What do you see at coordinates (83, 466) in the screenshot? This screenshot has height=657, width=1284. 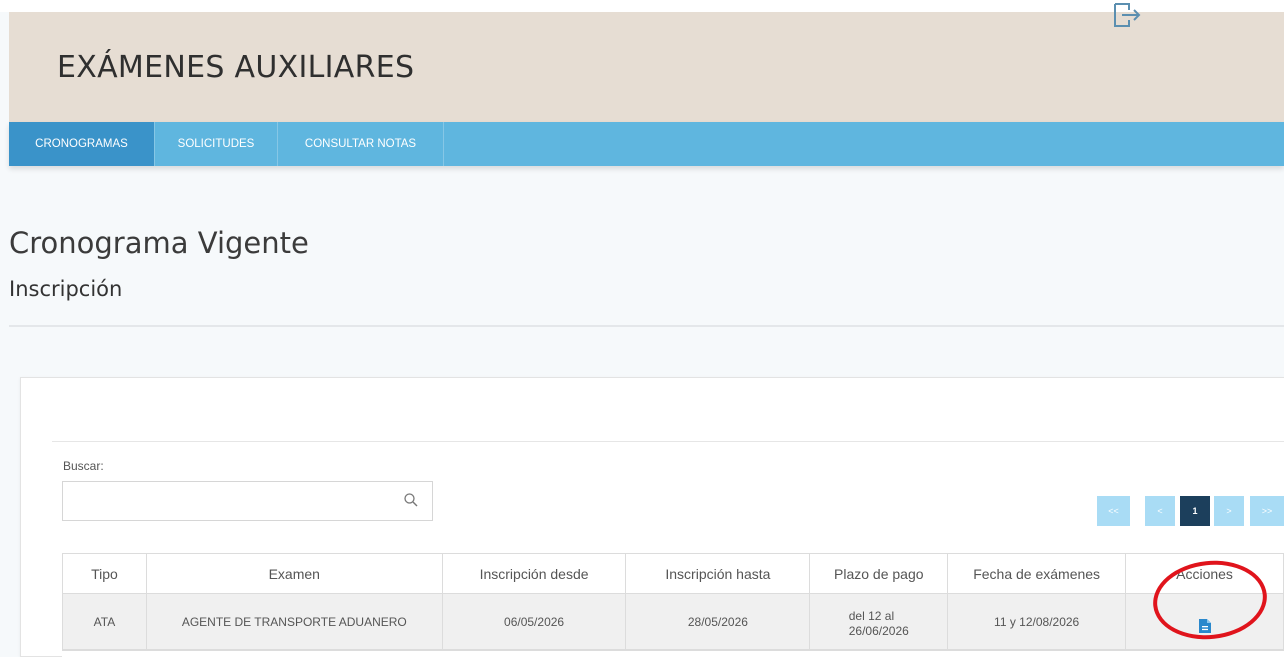 I see `search-label: Buscar:` at bounding box center [83, 466].